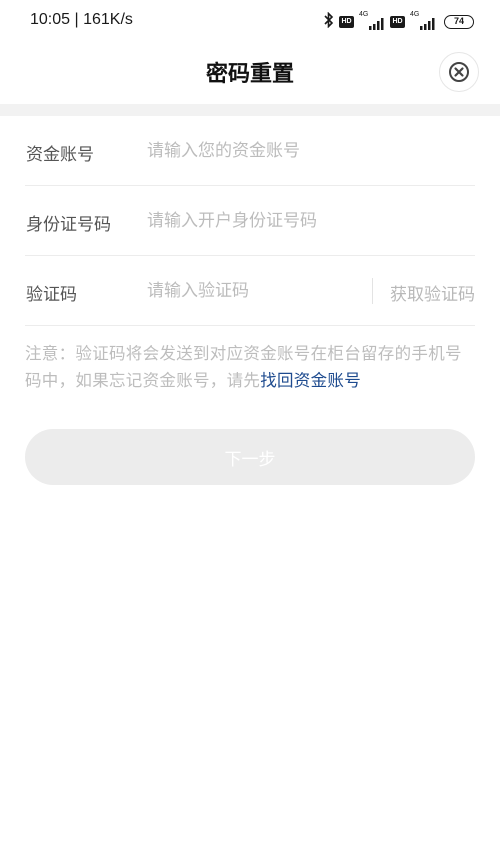 The height and width of the screenshot is (866, 500). Describe the element at coordinates (60, 155) in the screenshot. I see `account-label: 资金账号` at that location.